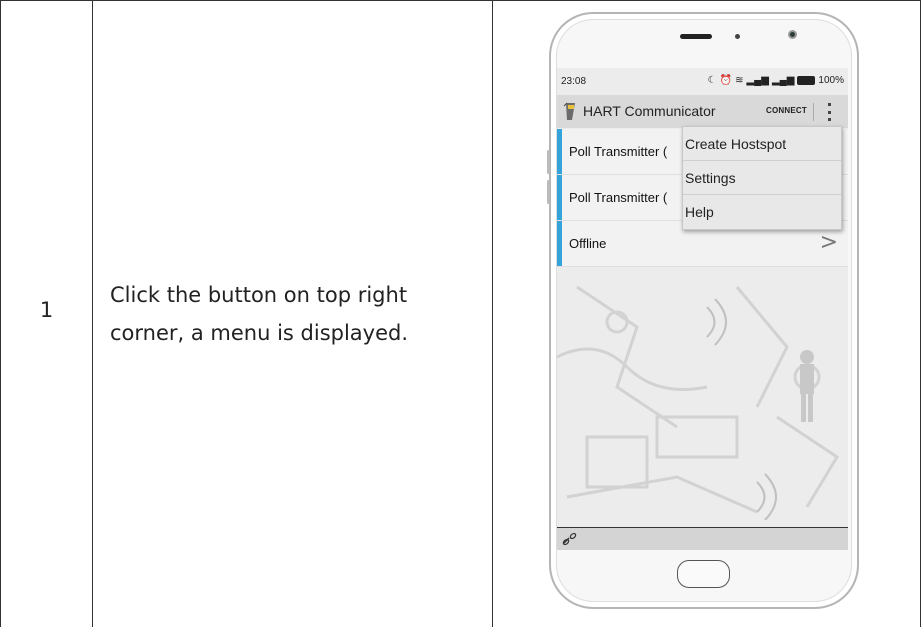  I want to click on moon-icon: ☾, so click(712, 80).